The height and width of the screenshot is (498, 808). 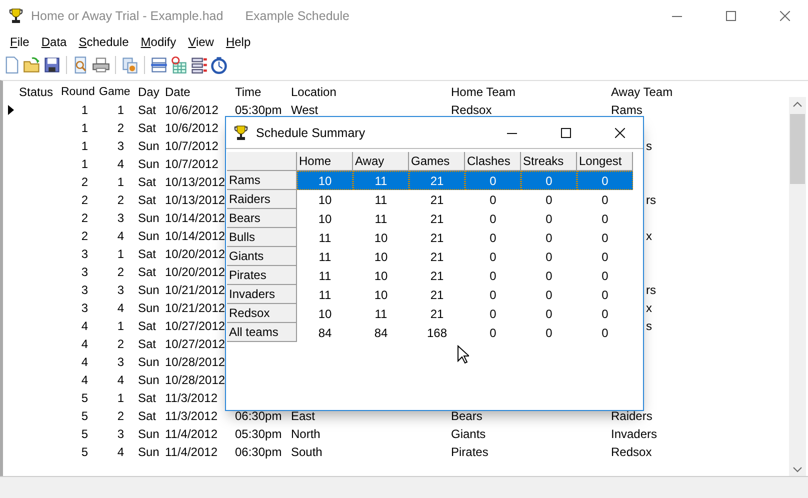 I want to click on printer-icon, so click(x=101, y=65).